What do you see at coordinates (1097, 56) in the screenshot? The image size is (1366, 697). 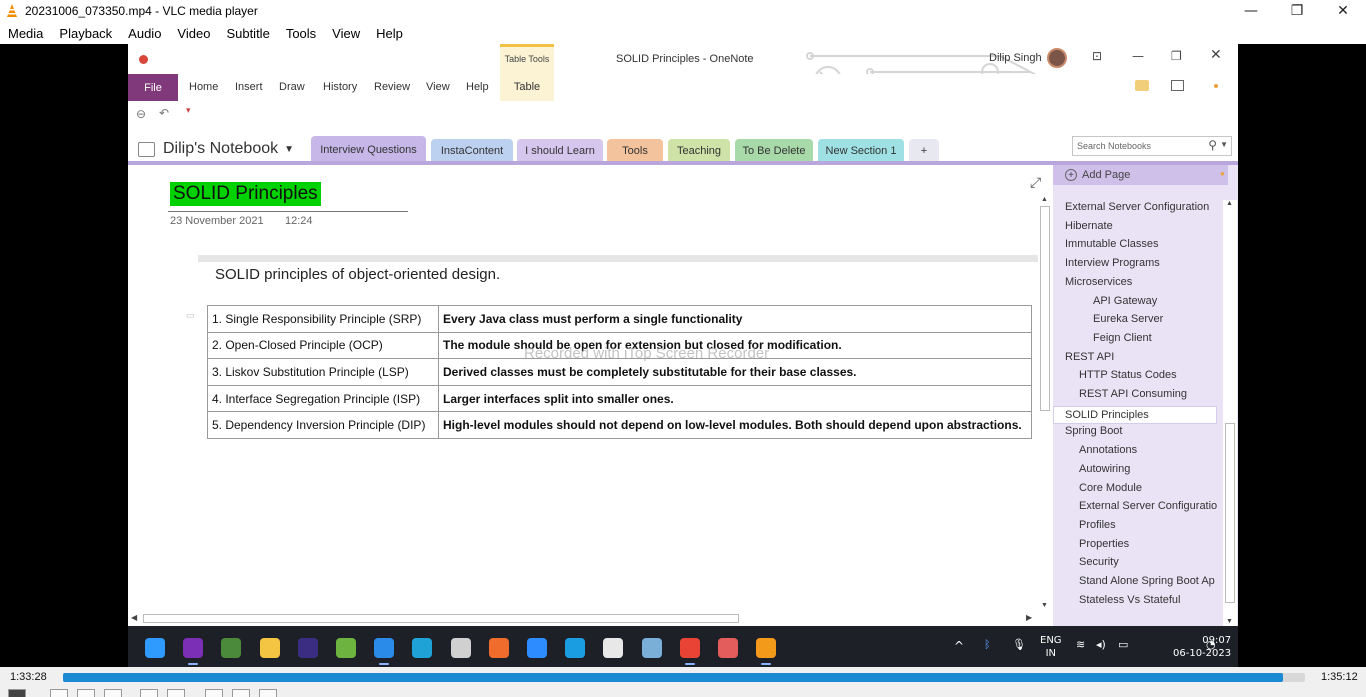 I see `ribbon-display-icon: ⊡` at bounding box center [1097, 56].